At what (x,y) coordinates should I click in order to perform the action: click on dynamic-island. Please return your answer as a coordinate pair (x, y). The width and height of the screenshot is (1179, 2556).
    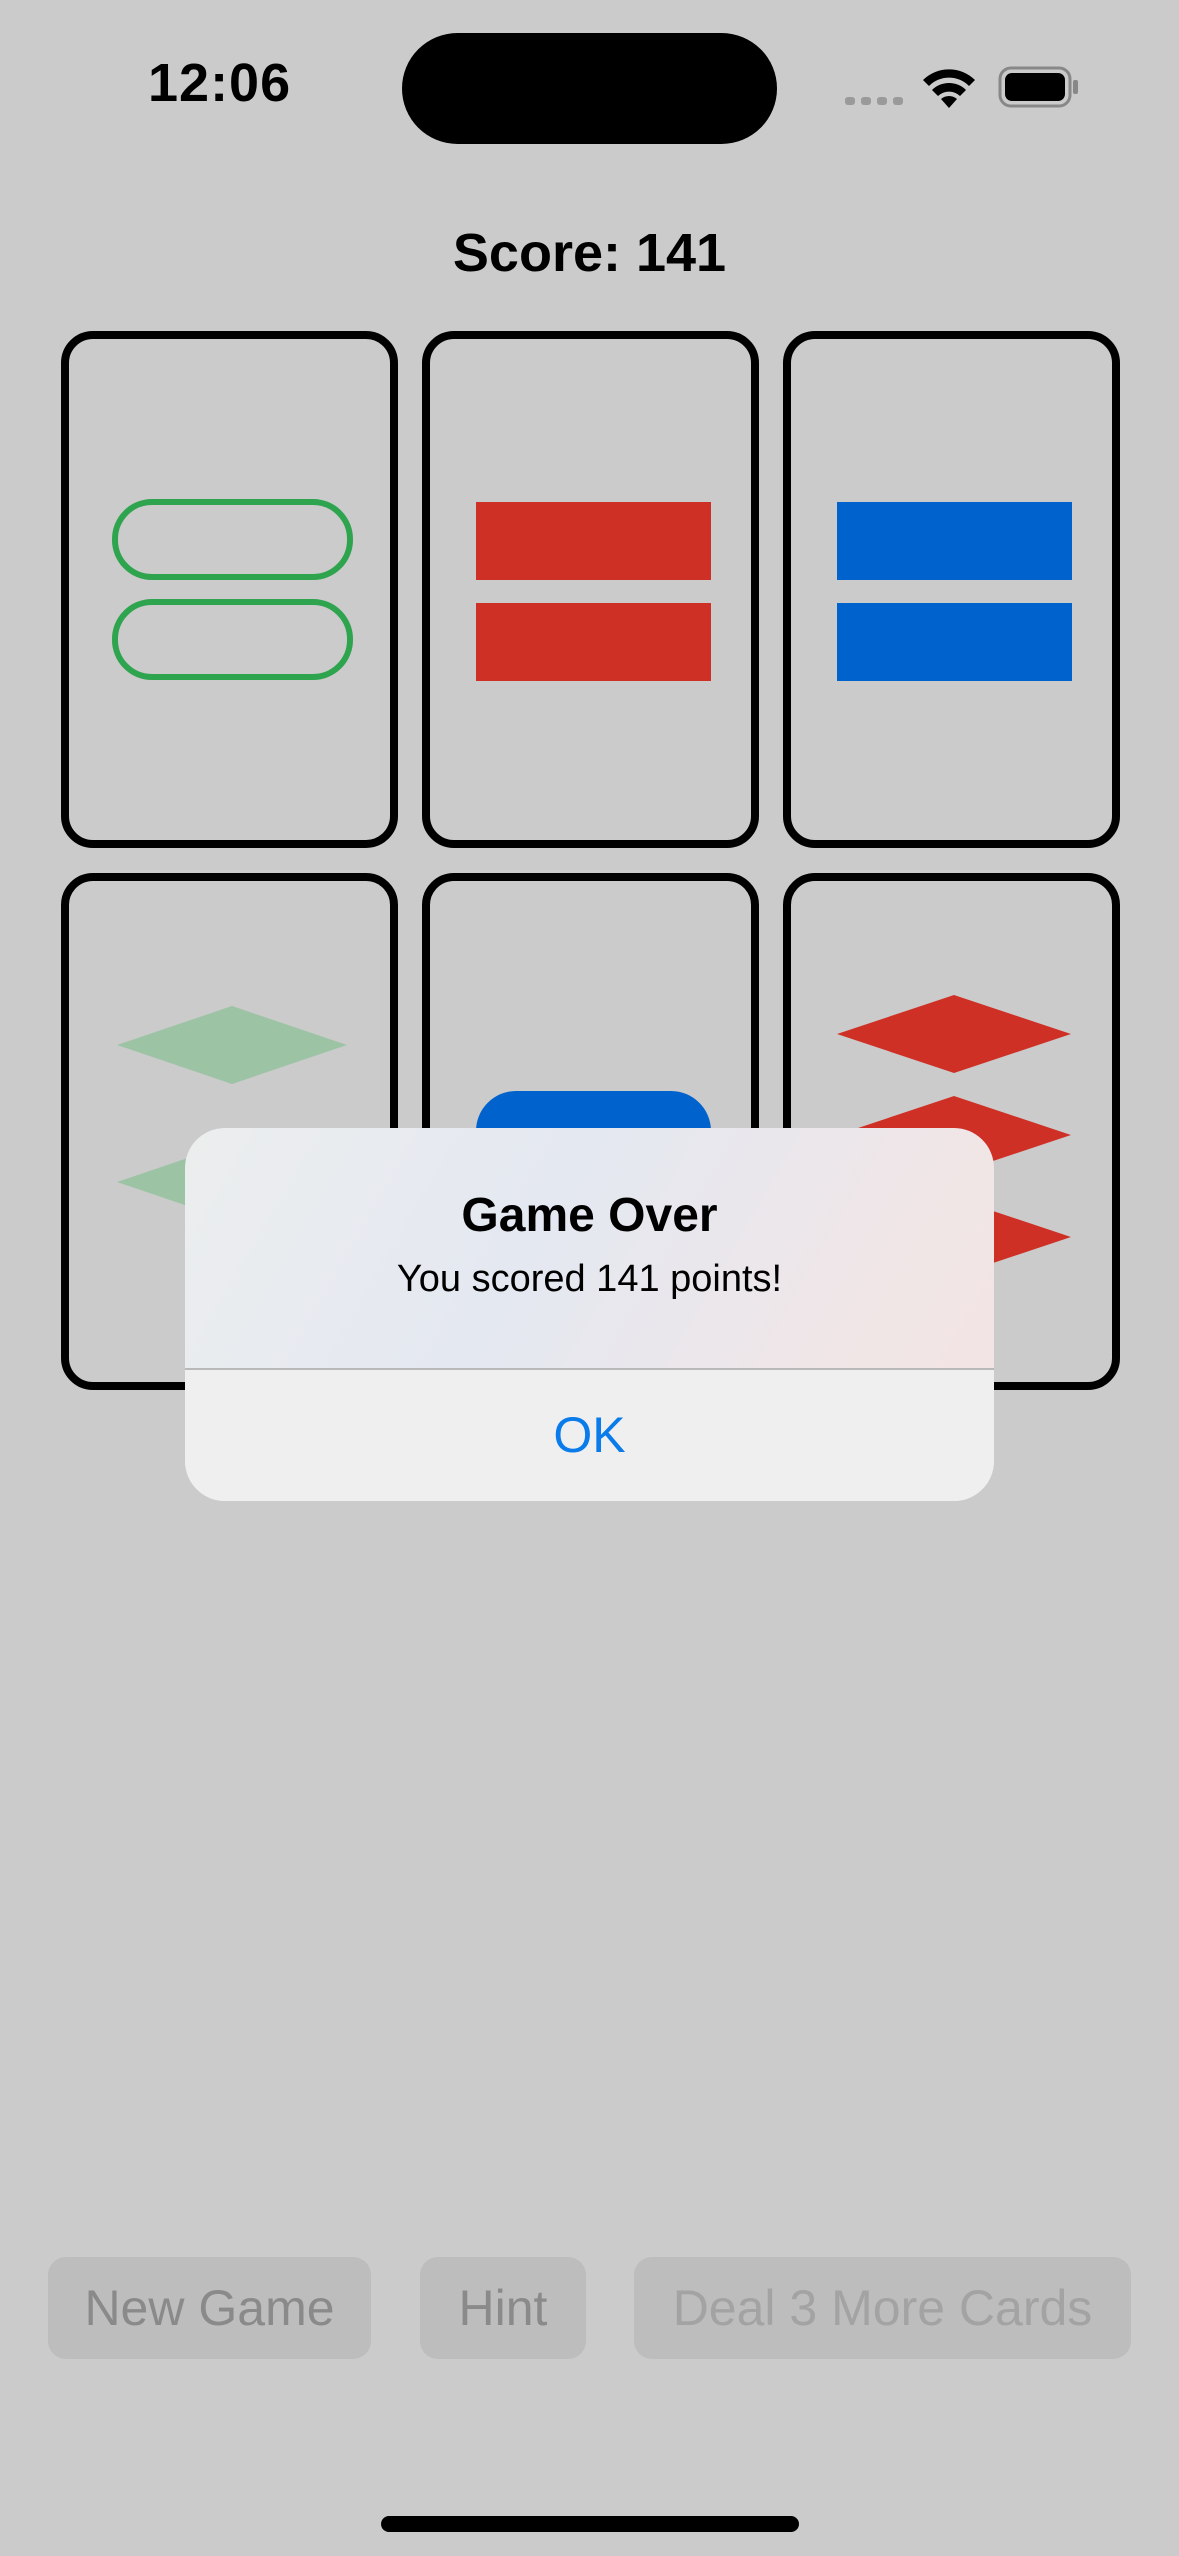
    Looking at the image, I should click on (589, 88).